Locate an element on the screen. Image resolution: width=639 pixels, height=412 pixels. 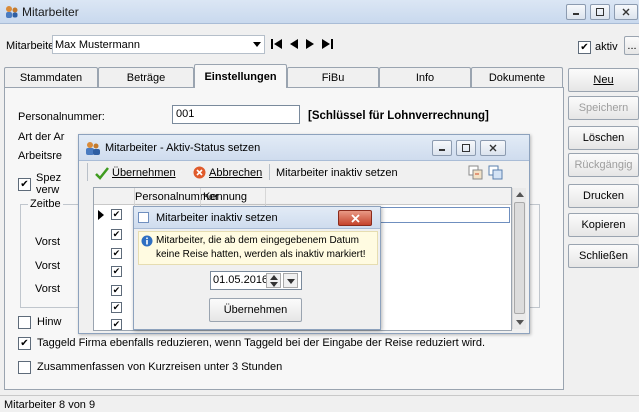
employee-select: Max Mustermann is located at coordinates (158, 44).